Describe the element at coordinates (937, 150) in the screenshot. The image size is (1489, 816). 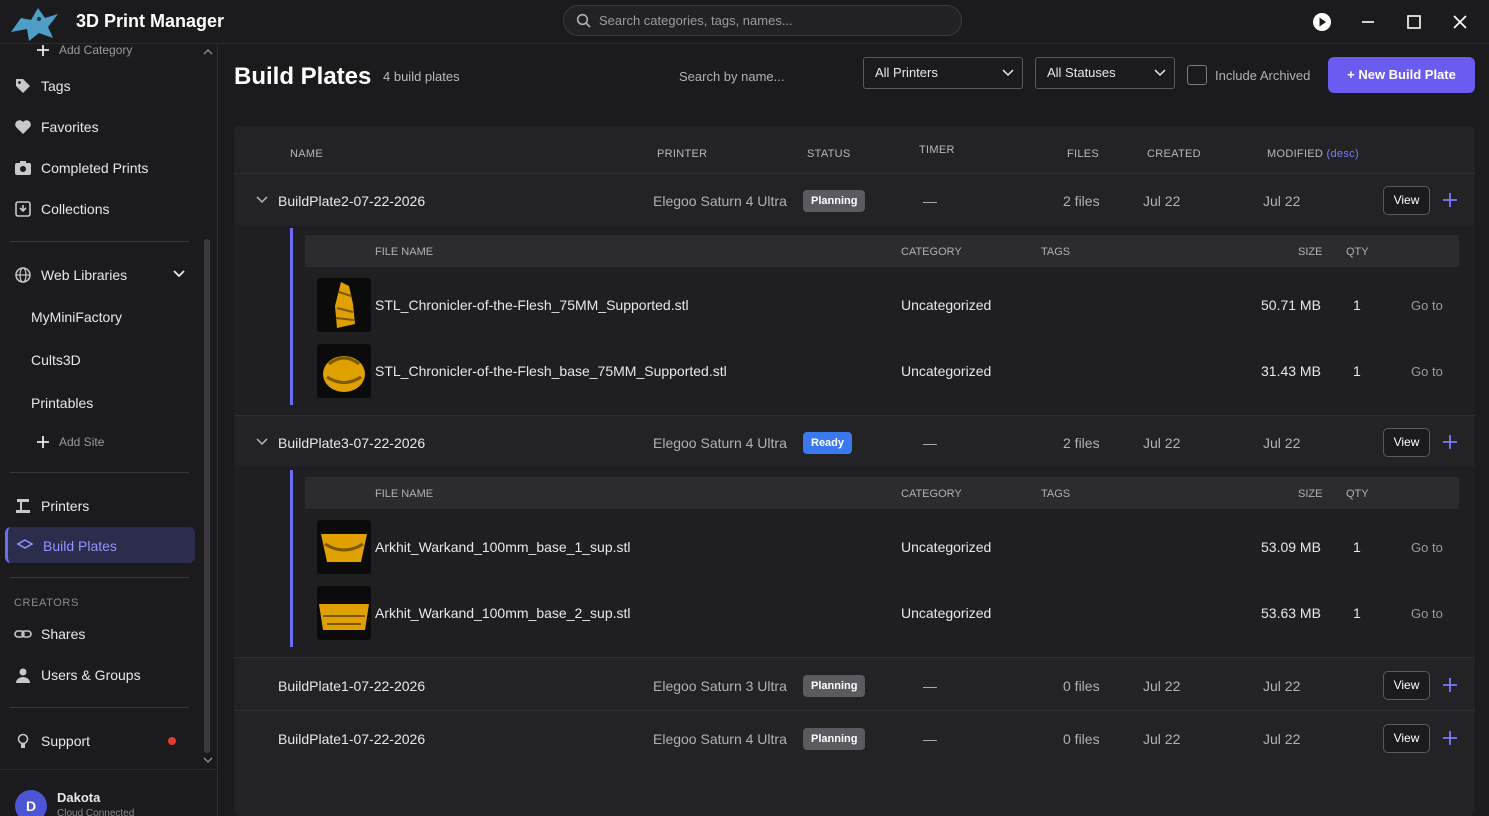
I see `column-header-timer: TIMER` at that location.